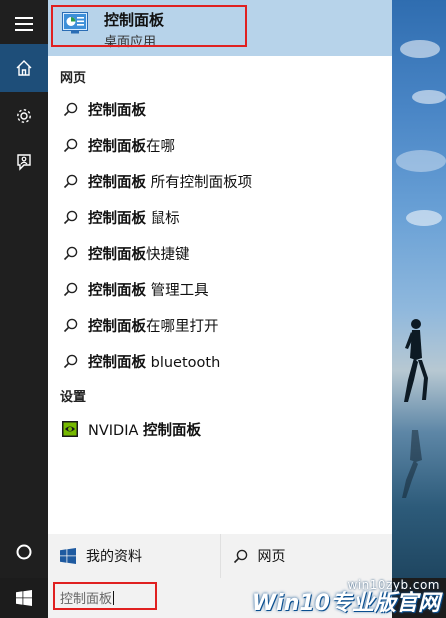  I want to click on result-prefix-text: NVIDIA, so click(116, 430).